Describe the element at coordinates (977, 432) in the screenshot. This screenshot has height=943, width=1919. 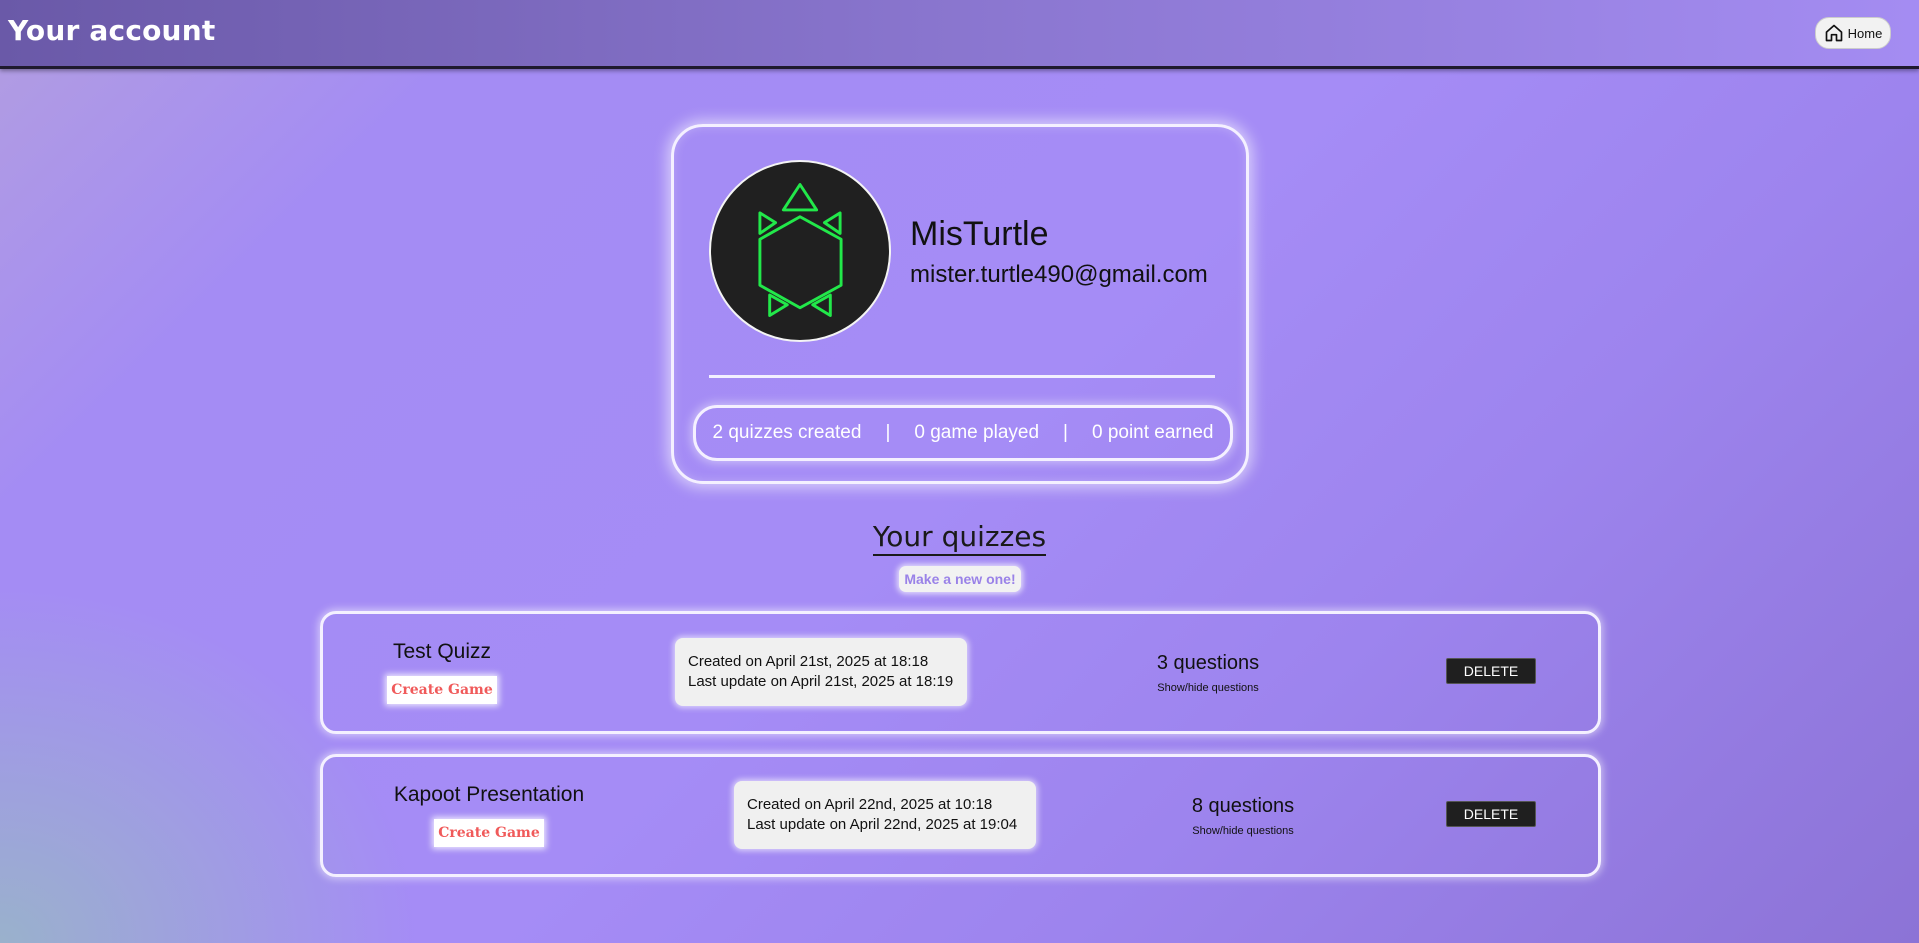
I see `games-played-stat: 0 game played` at that location.